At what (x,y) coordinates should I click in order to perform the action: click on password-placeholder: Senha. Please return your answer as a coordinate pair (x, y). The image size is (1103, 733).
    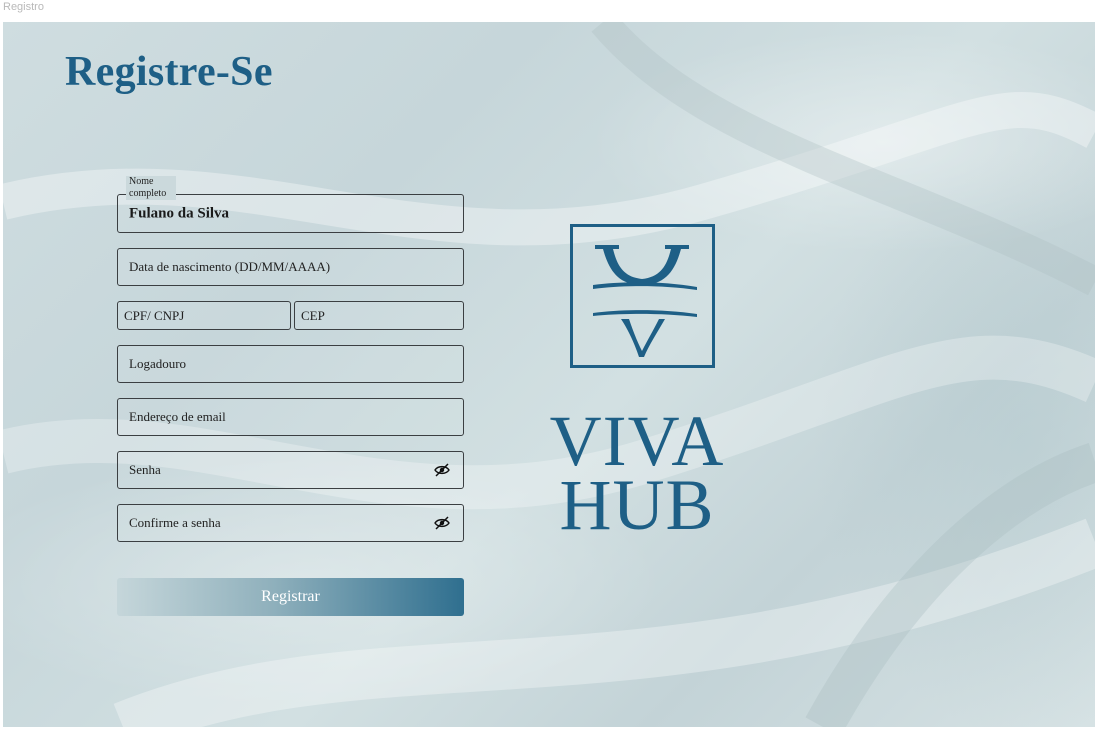
    Looking at the image, I should click on (145, 469).